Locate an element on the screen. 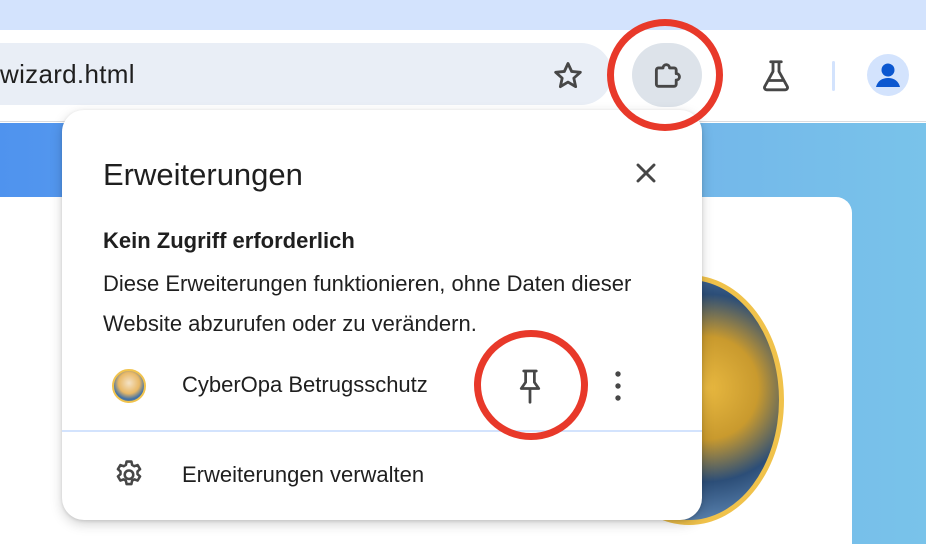 This screenshot has height=544, width=926. pin-button-highlight is located at coordinates (531, 385).